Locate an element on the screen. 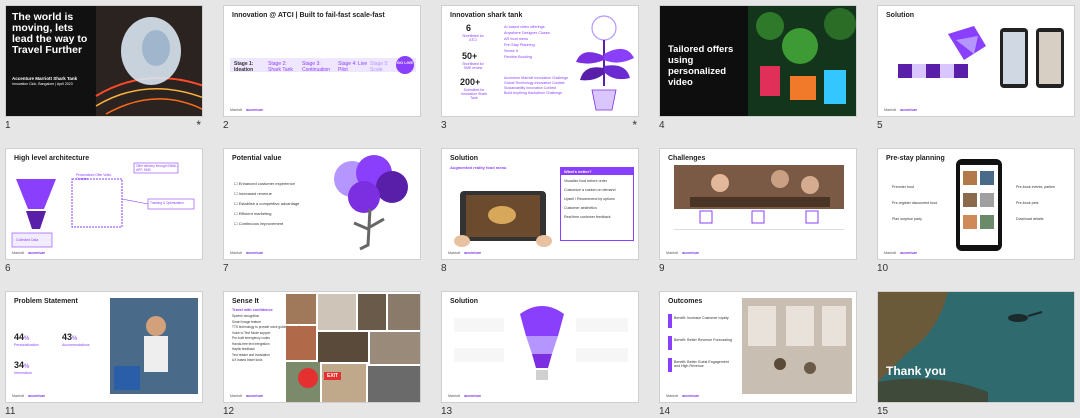 This screenshot has width=1080, height=418. slide-4-title-line: Tailored offers is located at coordinates (701, 49).